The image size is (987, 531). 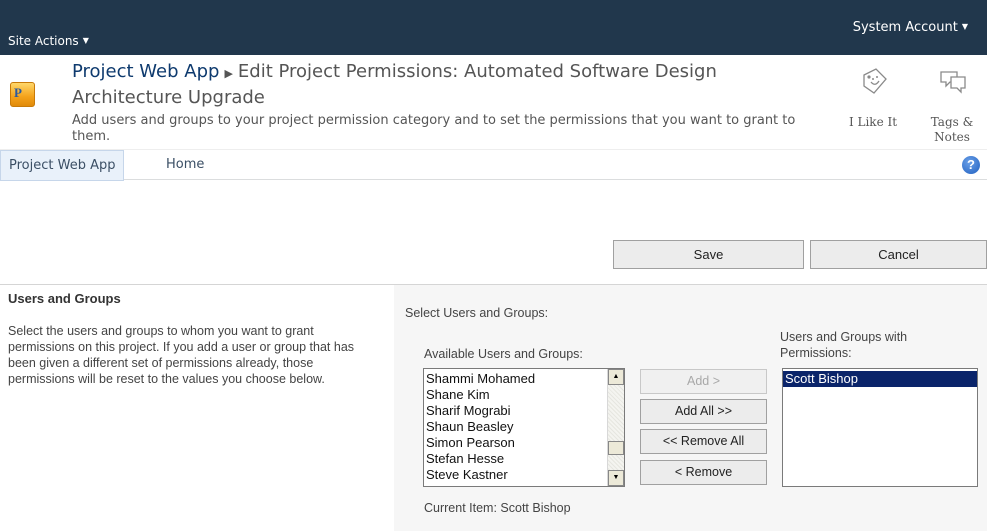 I want to click on add-all-button: Add All >>, so click(x=703, y=411).